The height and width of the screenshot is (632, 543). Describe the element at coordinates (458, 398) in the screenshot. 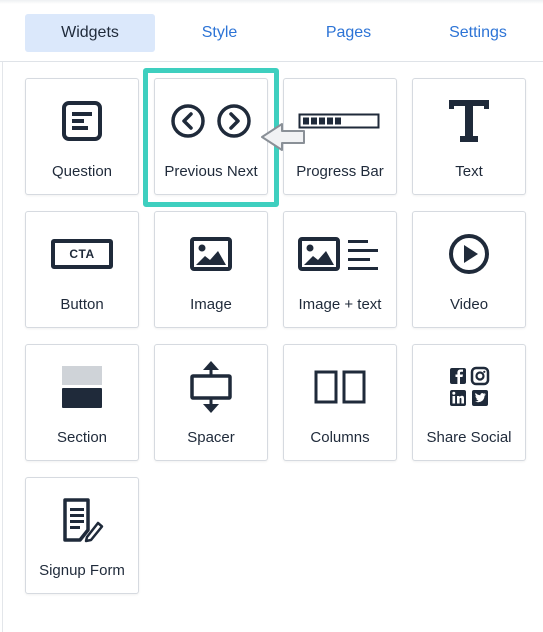

I see `linkedin-icon` at that location.